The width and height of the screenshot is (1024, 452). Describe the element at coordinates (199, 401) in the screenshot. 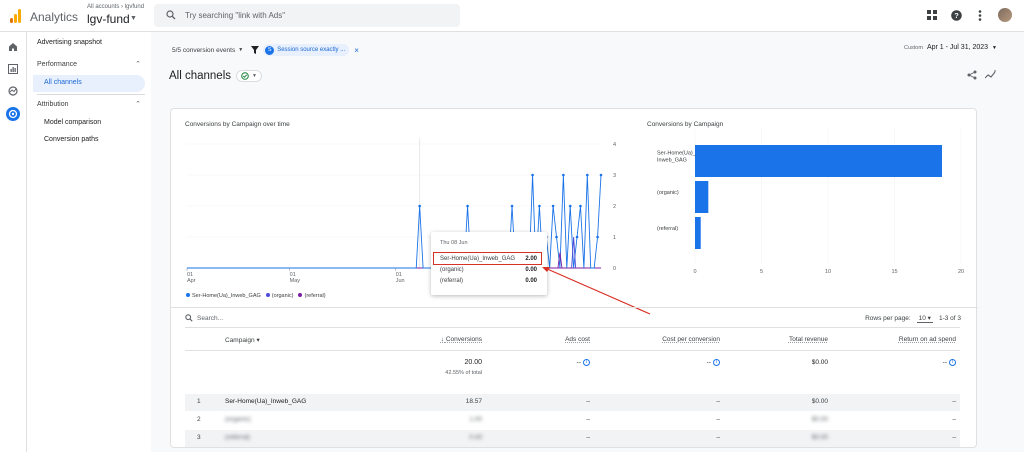

I see `row-index: 1` at that location.